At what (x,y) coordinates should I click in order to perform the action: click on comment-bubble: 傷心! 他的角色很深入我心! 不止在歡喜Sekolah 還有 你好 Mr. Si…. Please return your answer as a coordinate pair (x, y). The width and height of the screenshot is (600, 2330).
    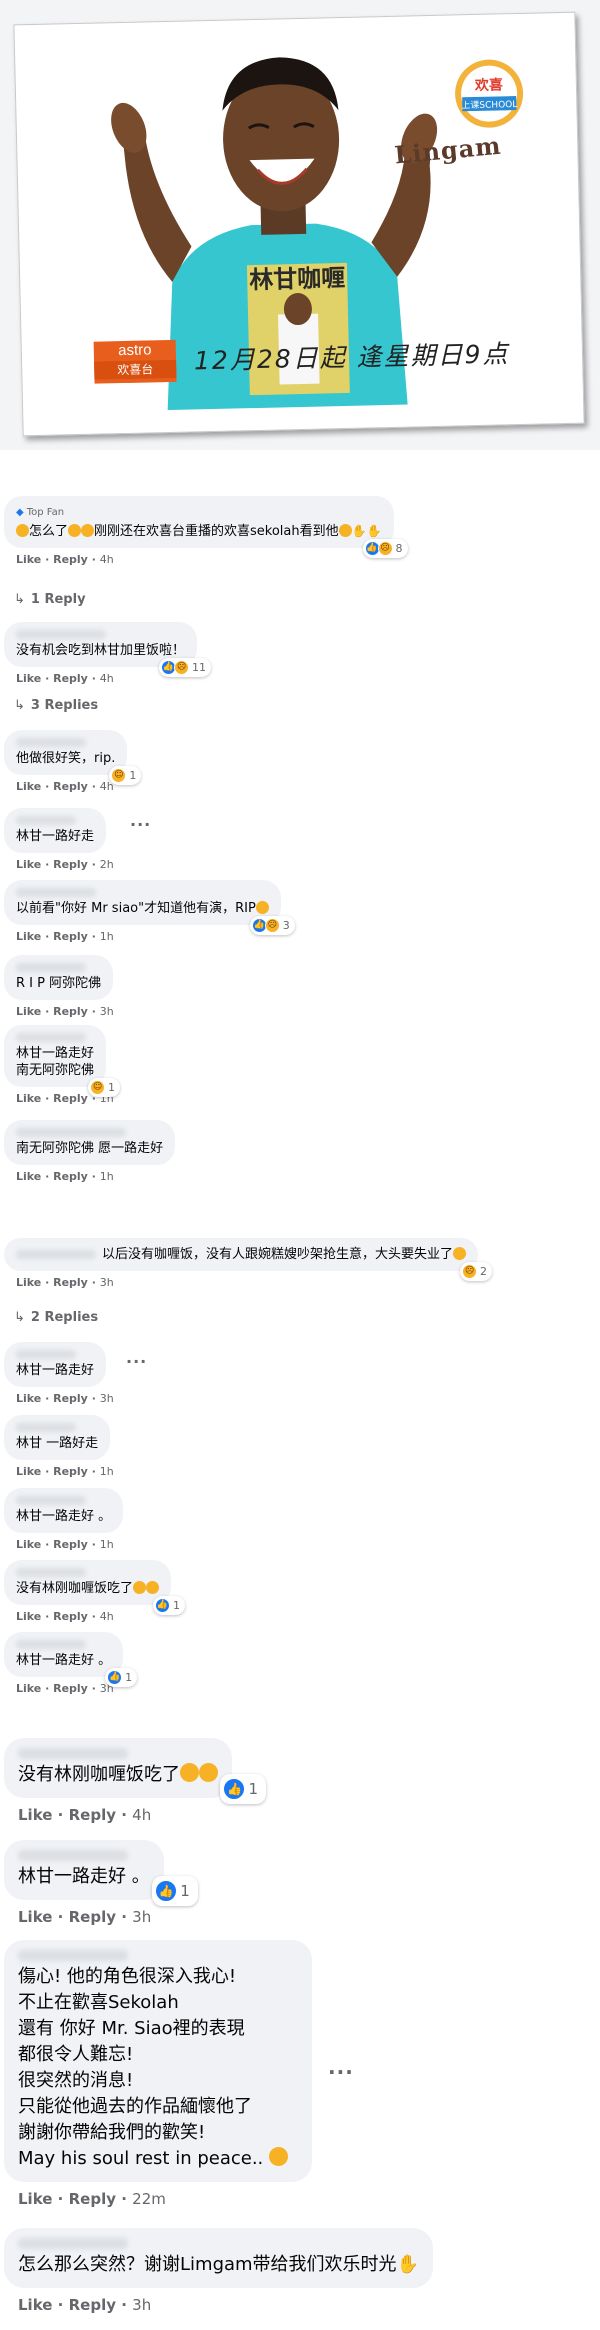
    Looking at the image, I should click on (158, 2061).